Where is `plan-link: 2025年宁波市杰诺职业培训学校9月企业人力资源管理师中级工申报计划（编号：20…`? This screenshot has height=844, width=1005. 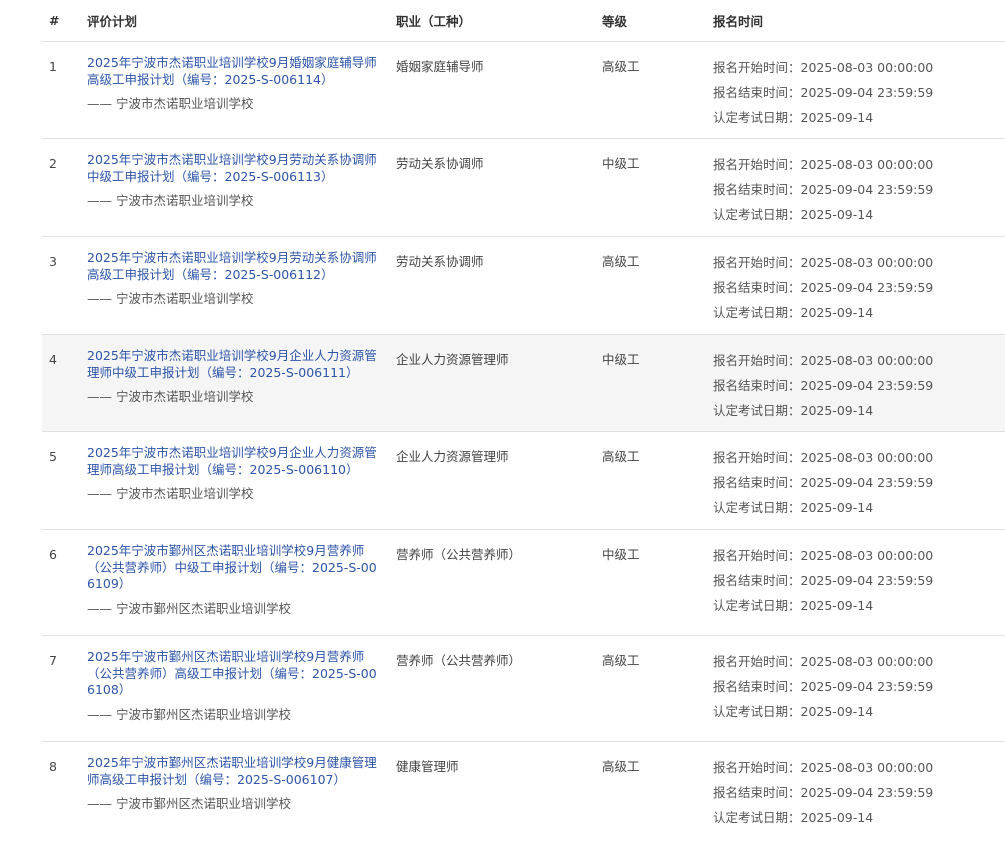
plan-link: 2025年宁波市杰诺职业培训学校9月企业人力资源管理师中级工申报计划（编号：20… is located at coordinates (234, 364).